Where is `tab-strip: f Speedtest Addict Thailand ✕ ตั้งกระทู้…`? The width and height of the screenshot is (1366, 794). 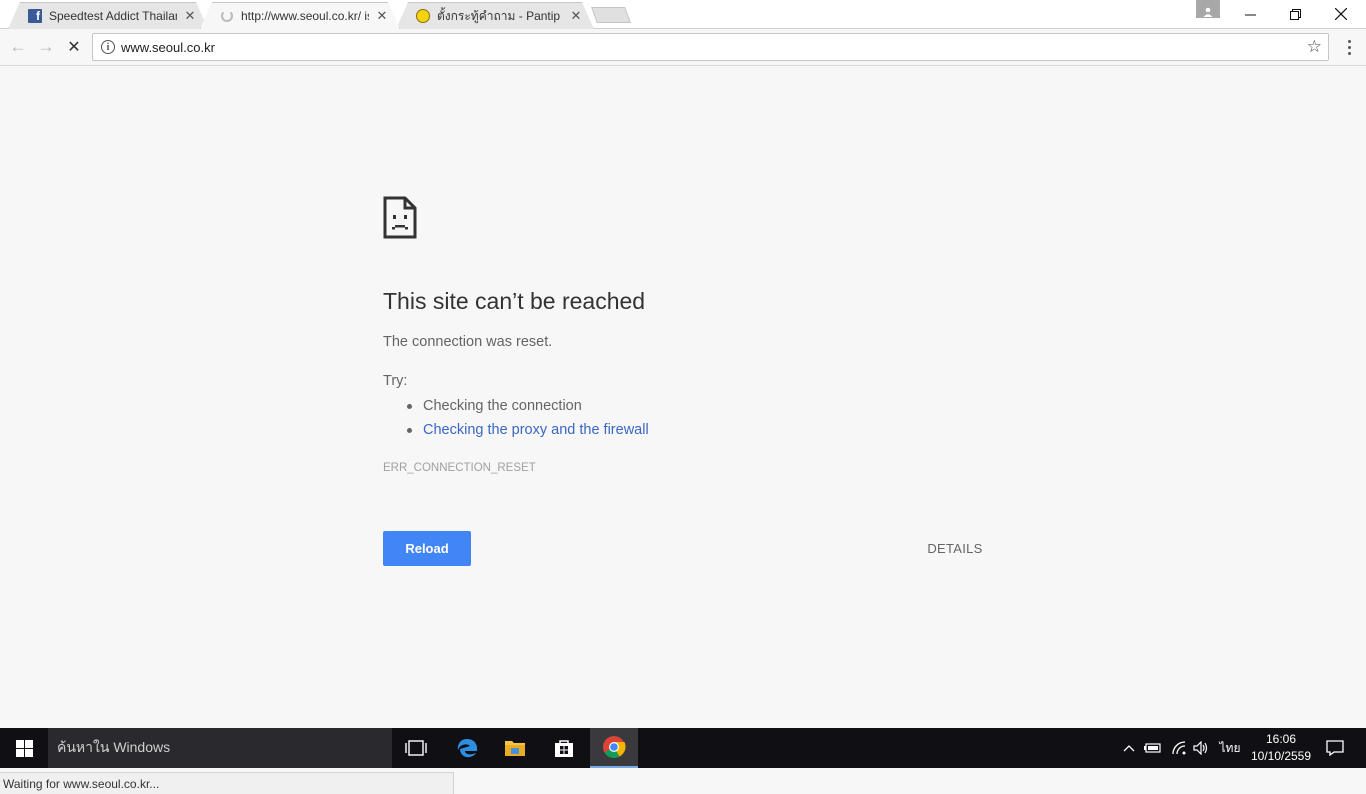
tab-strip: f Speedtest Addict Thailand ✕ ตั้งกระทู้… is located at coordinates (683, 14).